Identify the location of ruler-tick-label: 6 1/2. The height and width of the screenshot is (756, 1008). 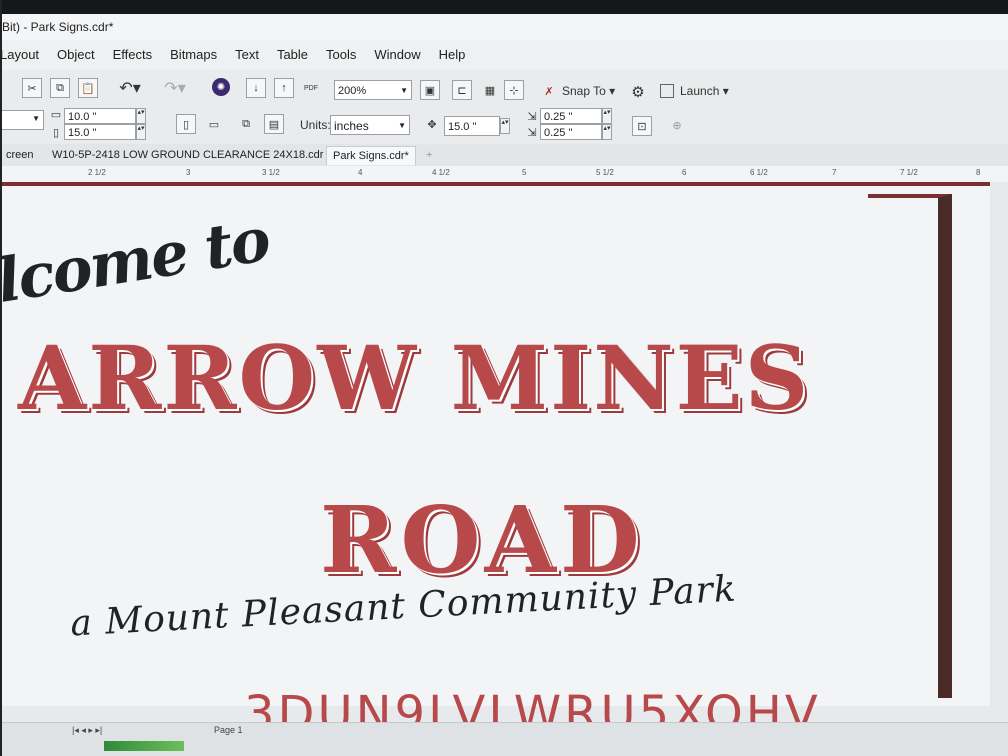
(759, 172).